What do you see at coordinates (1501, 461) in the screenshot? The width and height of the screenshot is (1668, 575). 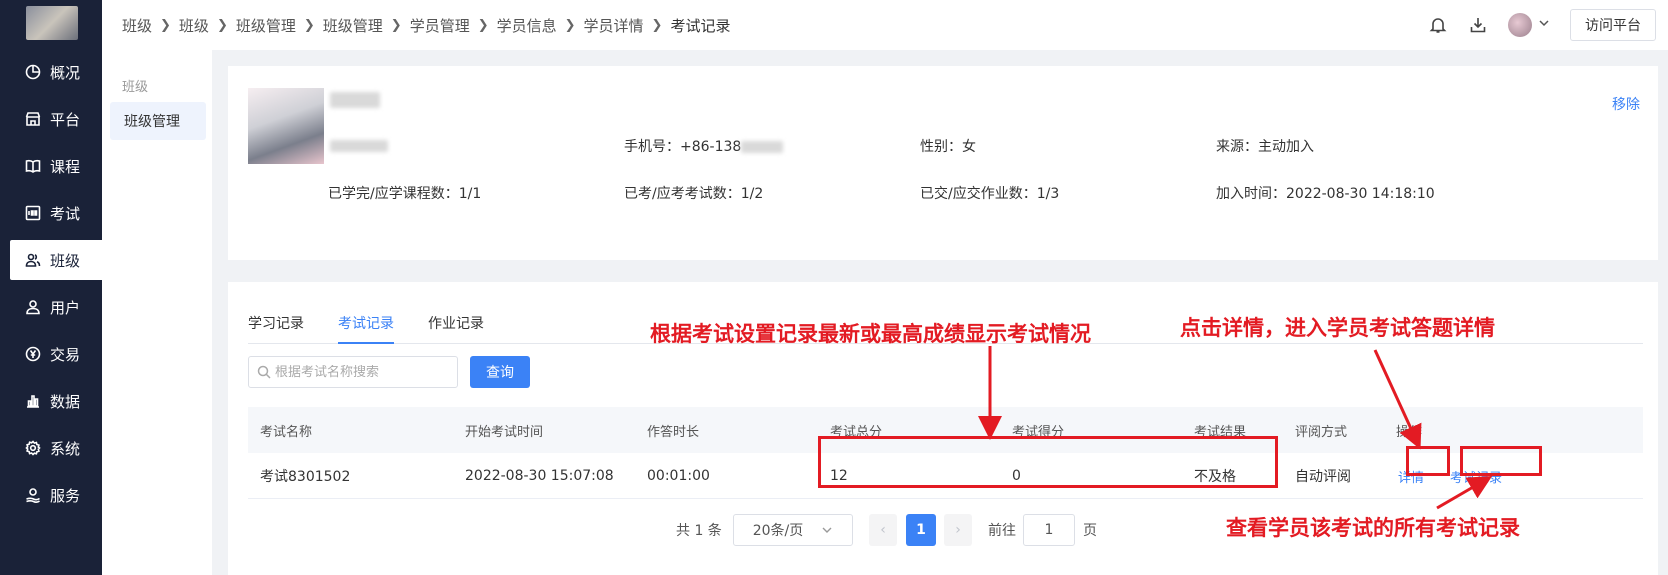 I see `records-link-highlight` at bounding box center [1501, 461].